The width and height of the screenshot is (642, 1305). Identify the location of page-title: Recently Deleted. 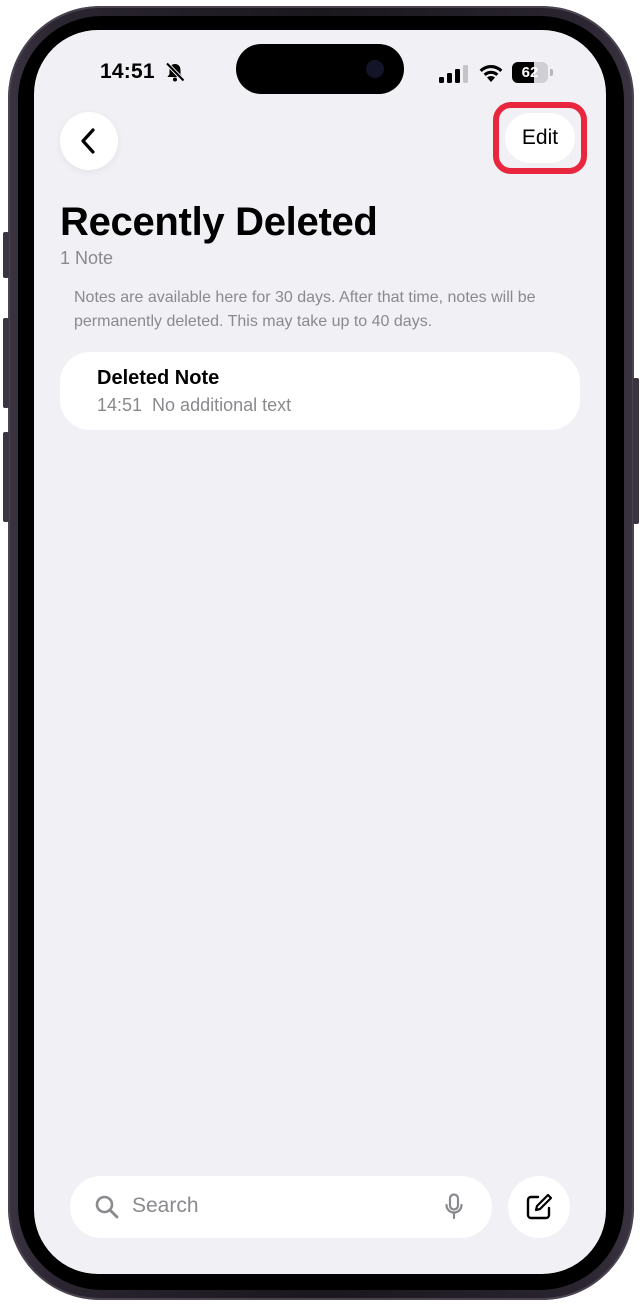
(219, 222).